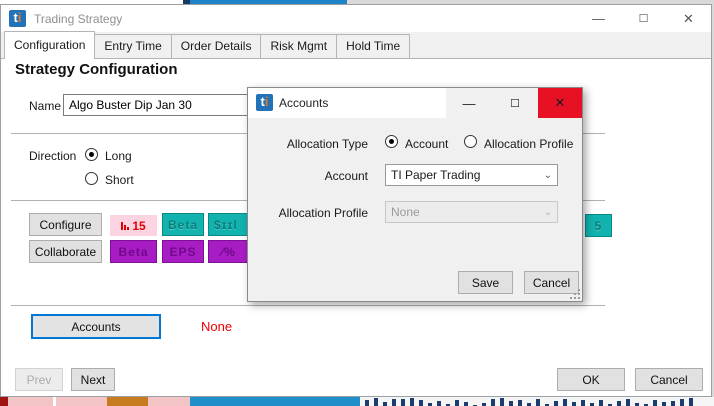  I want to click on tab-risk-mgmt: Risk Mgmt, so click(299, 46).